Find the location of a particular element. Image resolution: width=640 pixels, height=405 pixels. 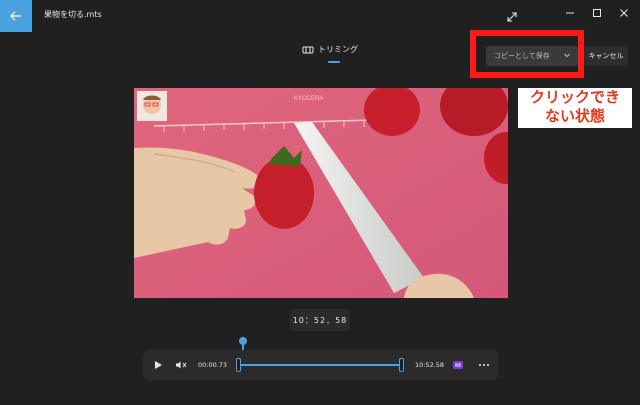

save-copy-label: コピーとして保存 is located at coordinates (522, 56).